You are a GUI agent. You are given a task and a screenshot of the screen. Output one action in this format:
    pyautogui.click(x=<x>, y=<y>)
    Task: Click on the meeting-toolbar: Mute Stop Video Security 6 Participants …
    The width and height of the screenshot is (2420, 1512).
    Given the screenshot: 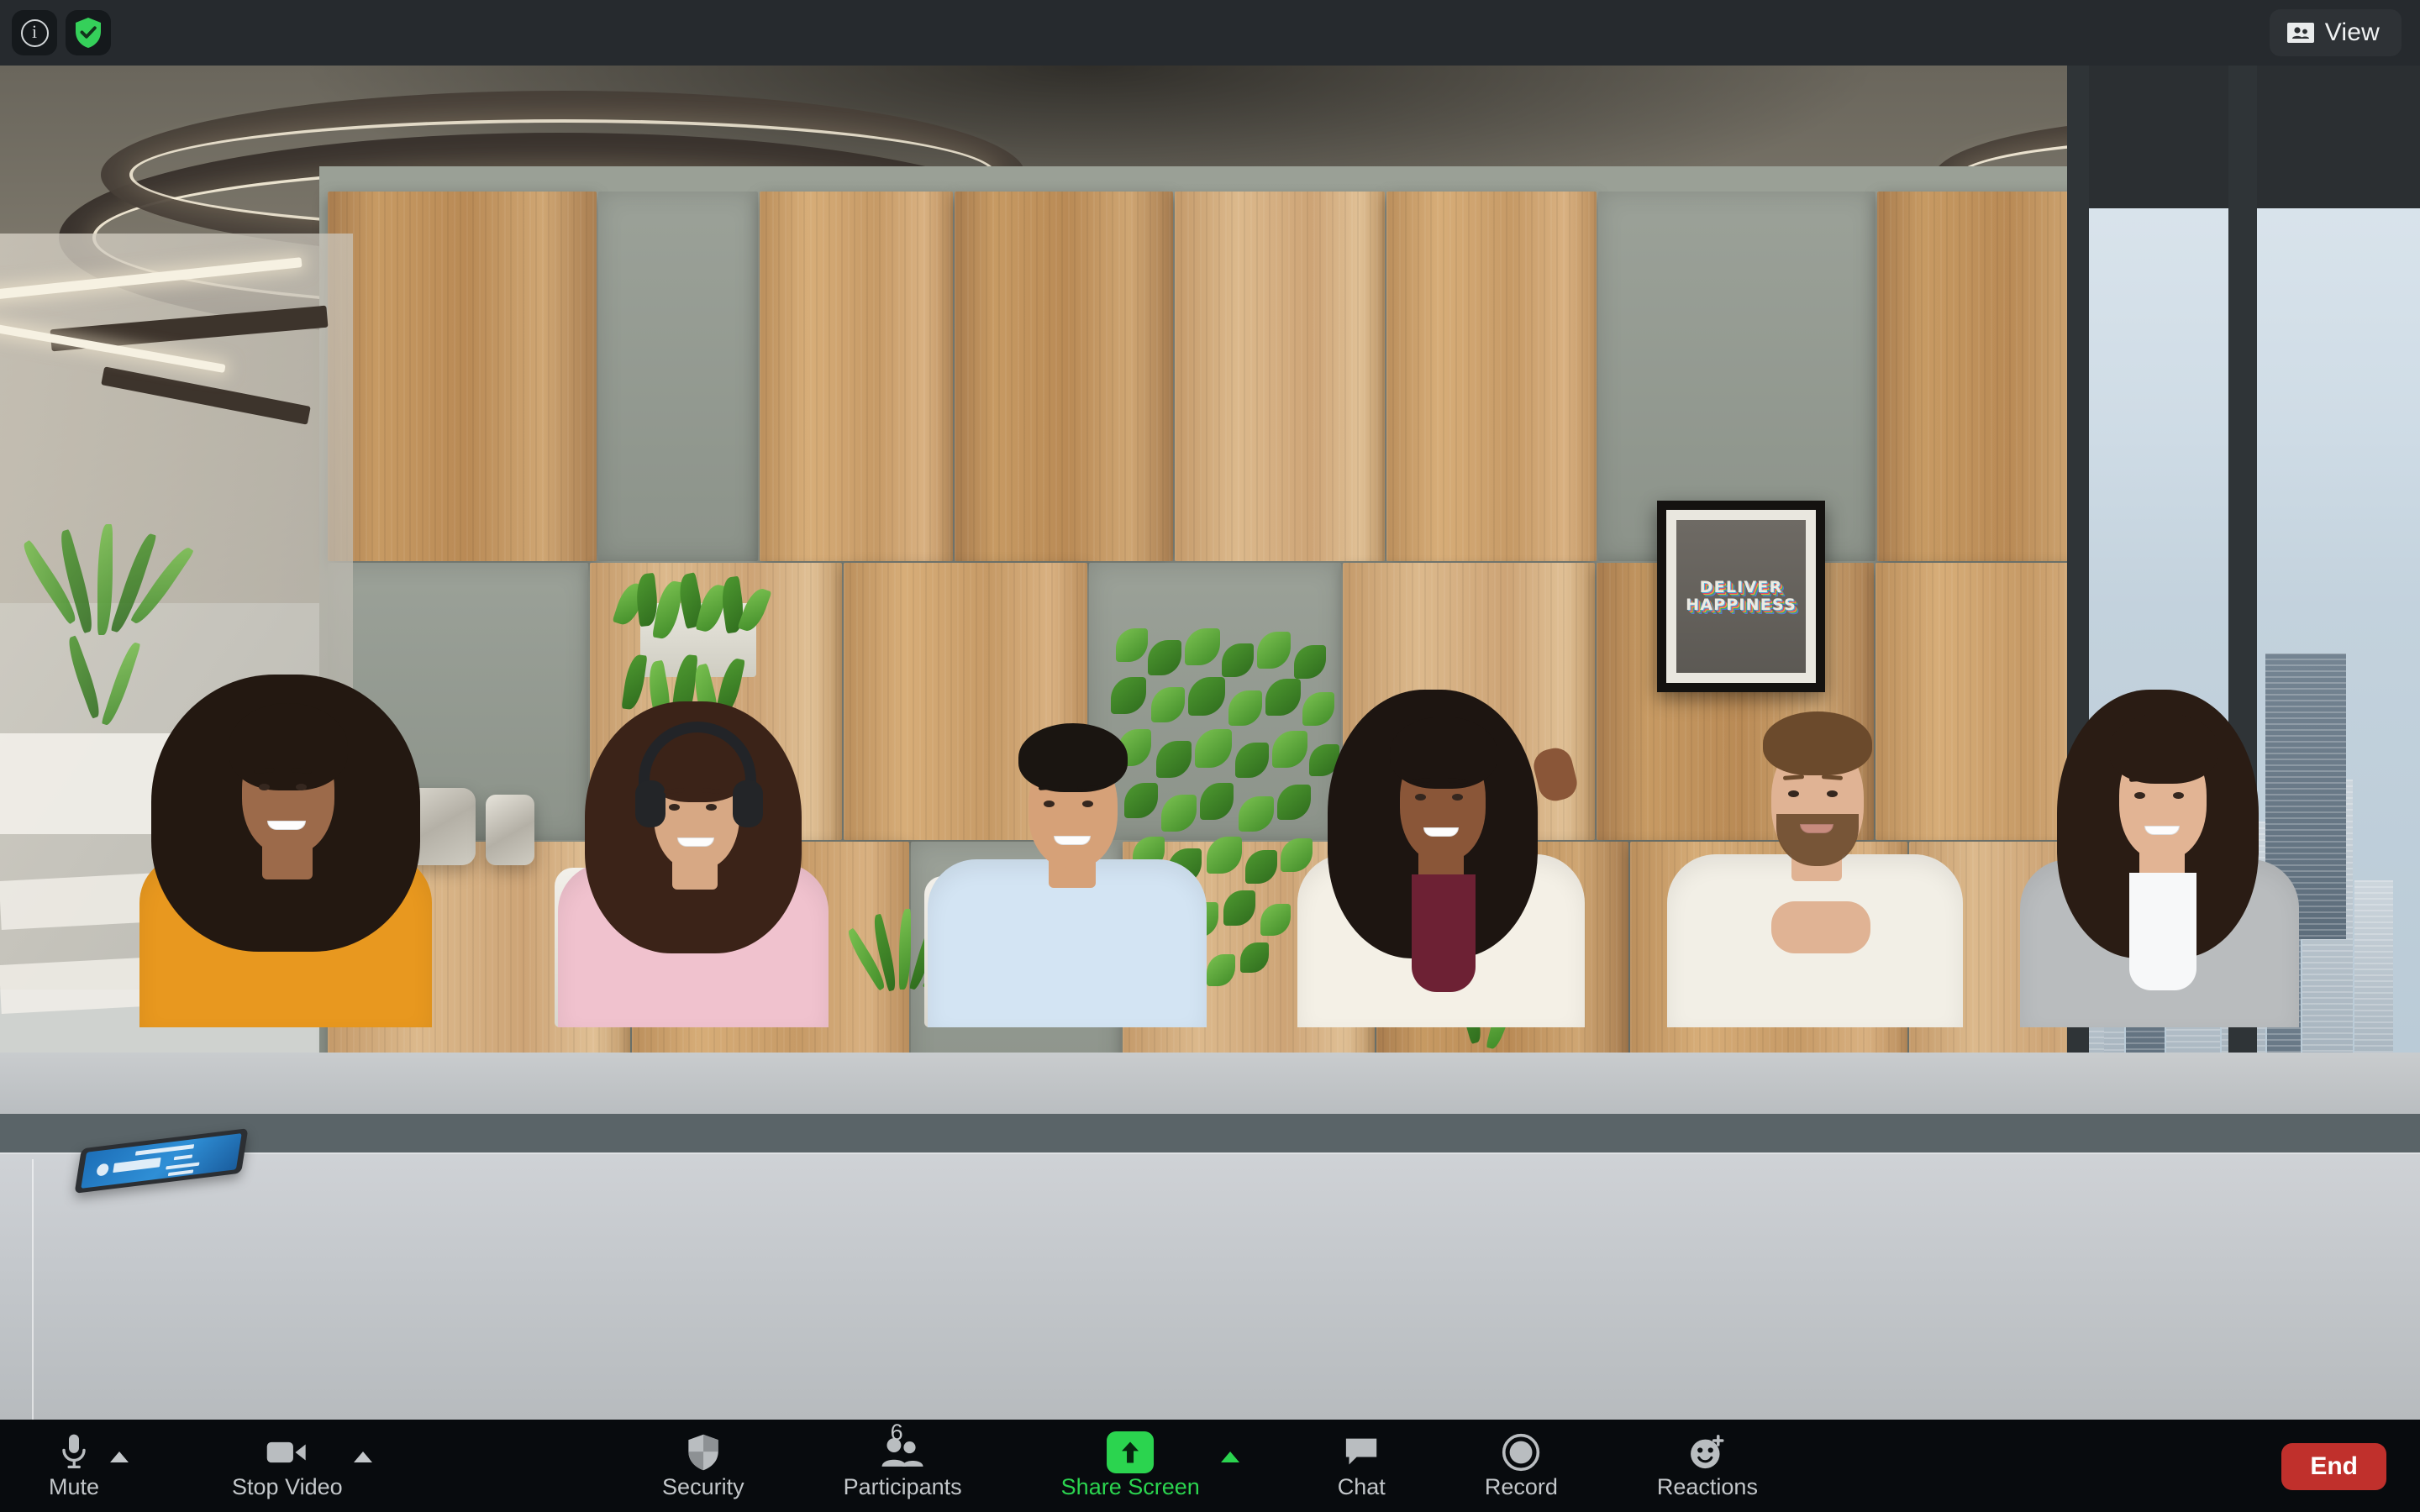 What is the action you would take?
    pyautogui.click(x=1210, y=1466)
    